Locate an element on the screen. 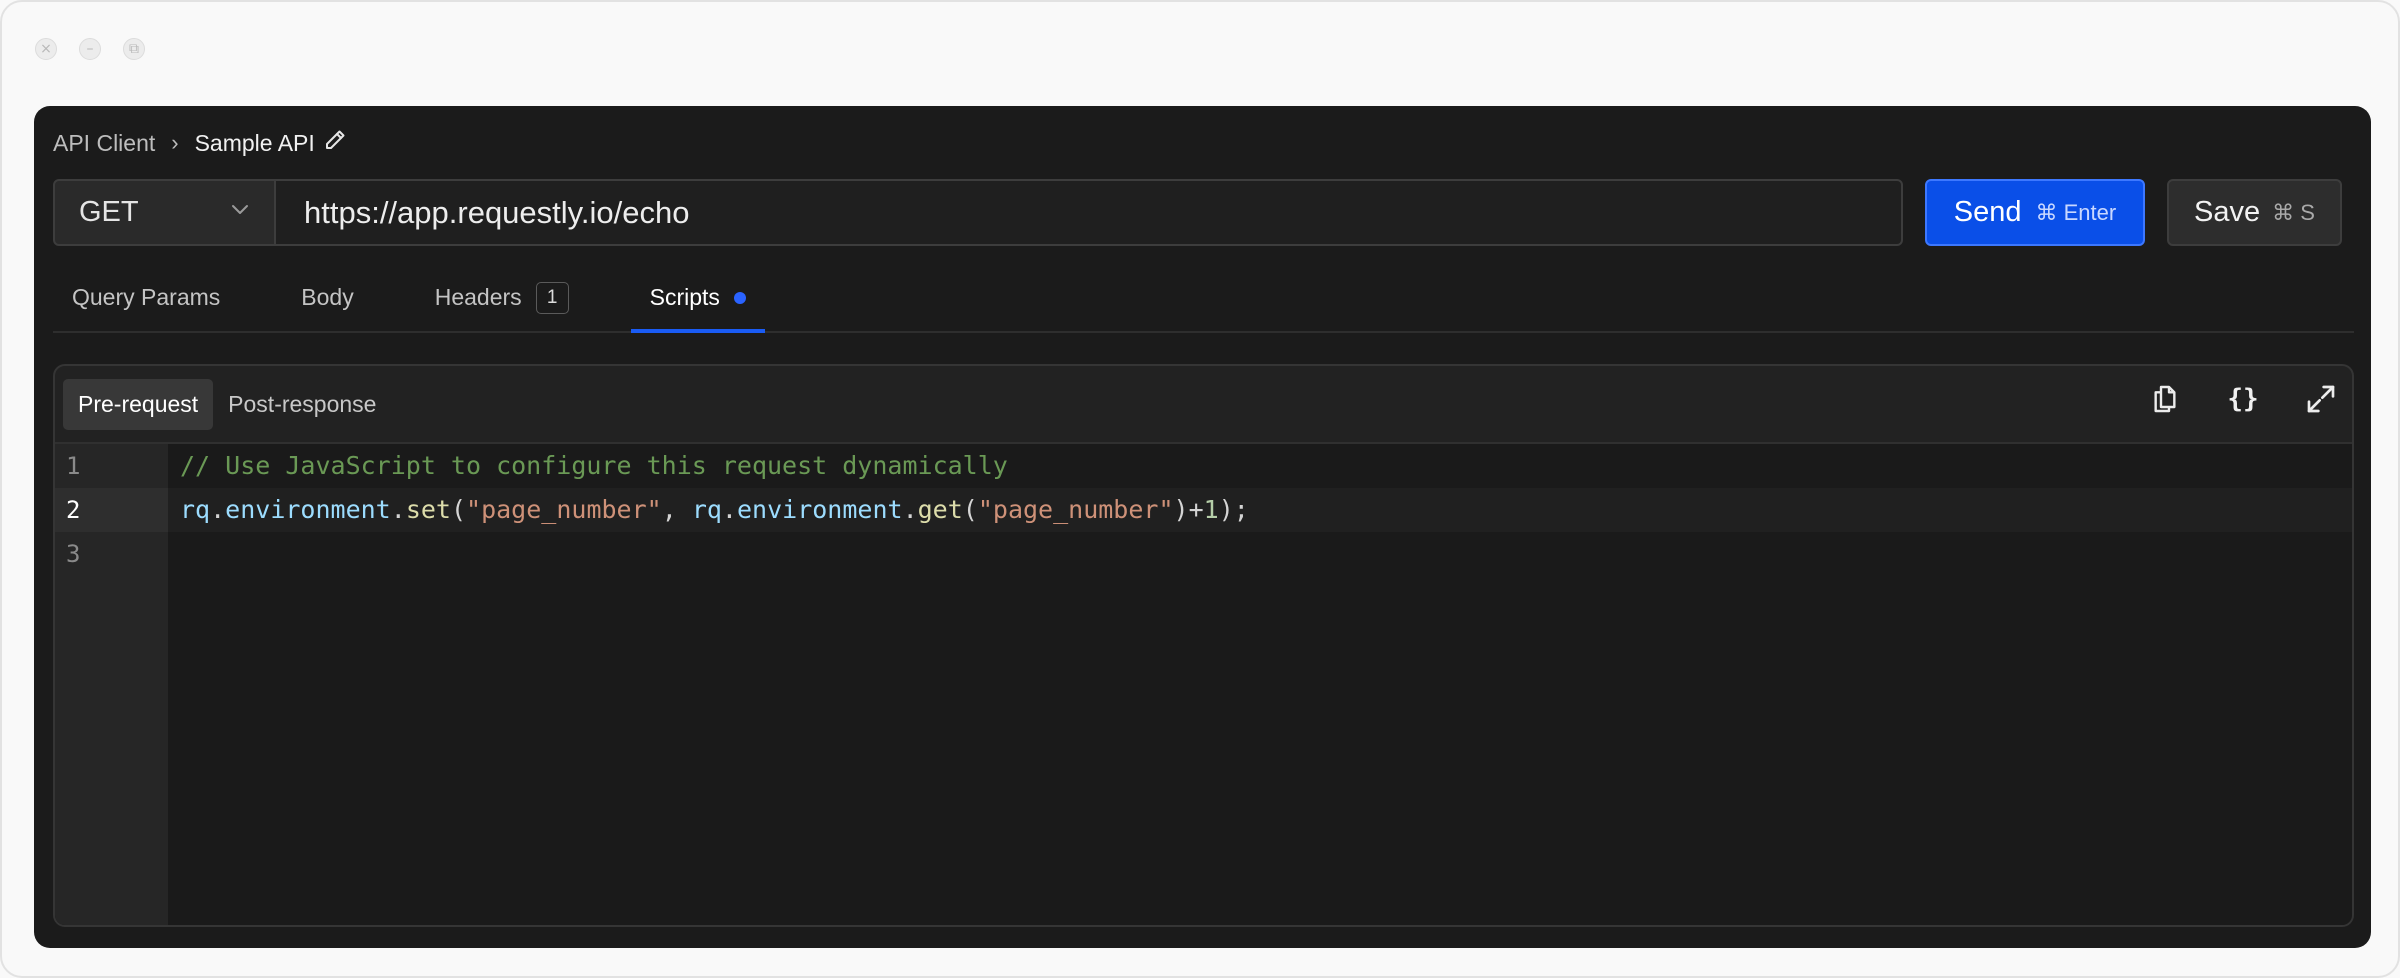  breadcrumb-root: API Client is located at coordinates (104, 143).